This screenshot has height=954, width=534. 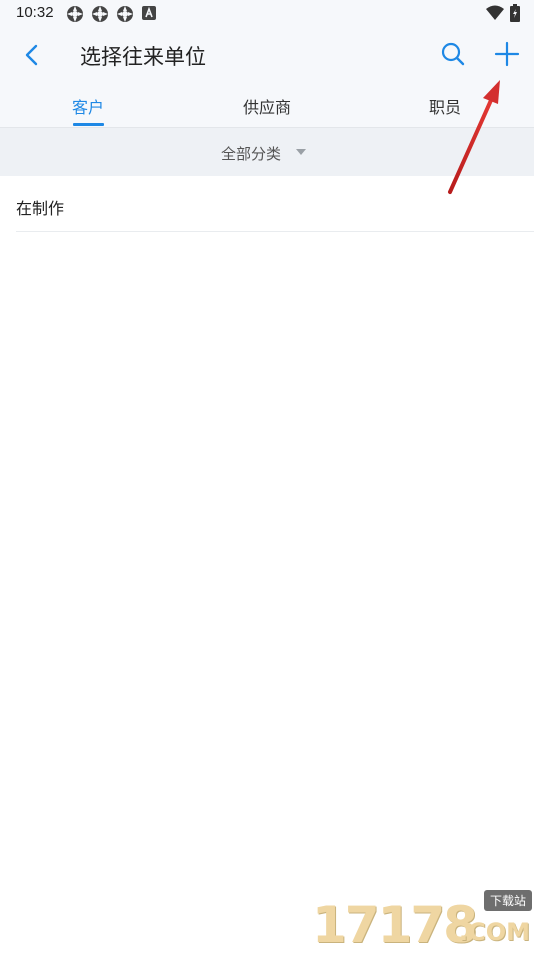 I want to click on annotation-arrow, so click(x=474, y=137).